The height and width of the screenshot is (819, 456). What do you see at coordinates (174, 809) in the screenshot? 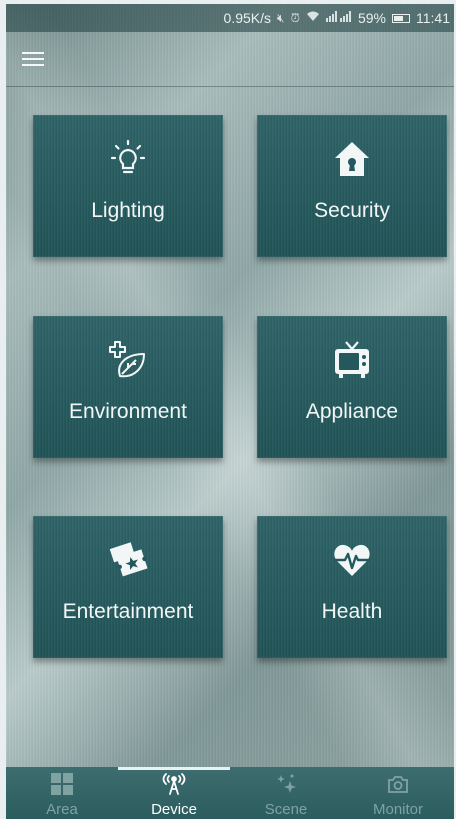
I see `nav-label: Device` at bounding box center [174, 809].